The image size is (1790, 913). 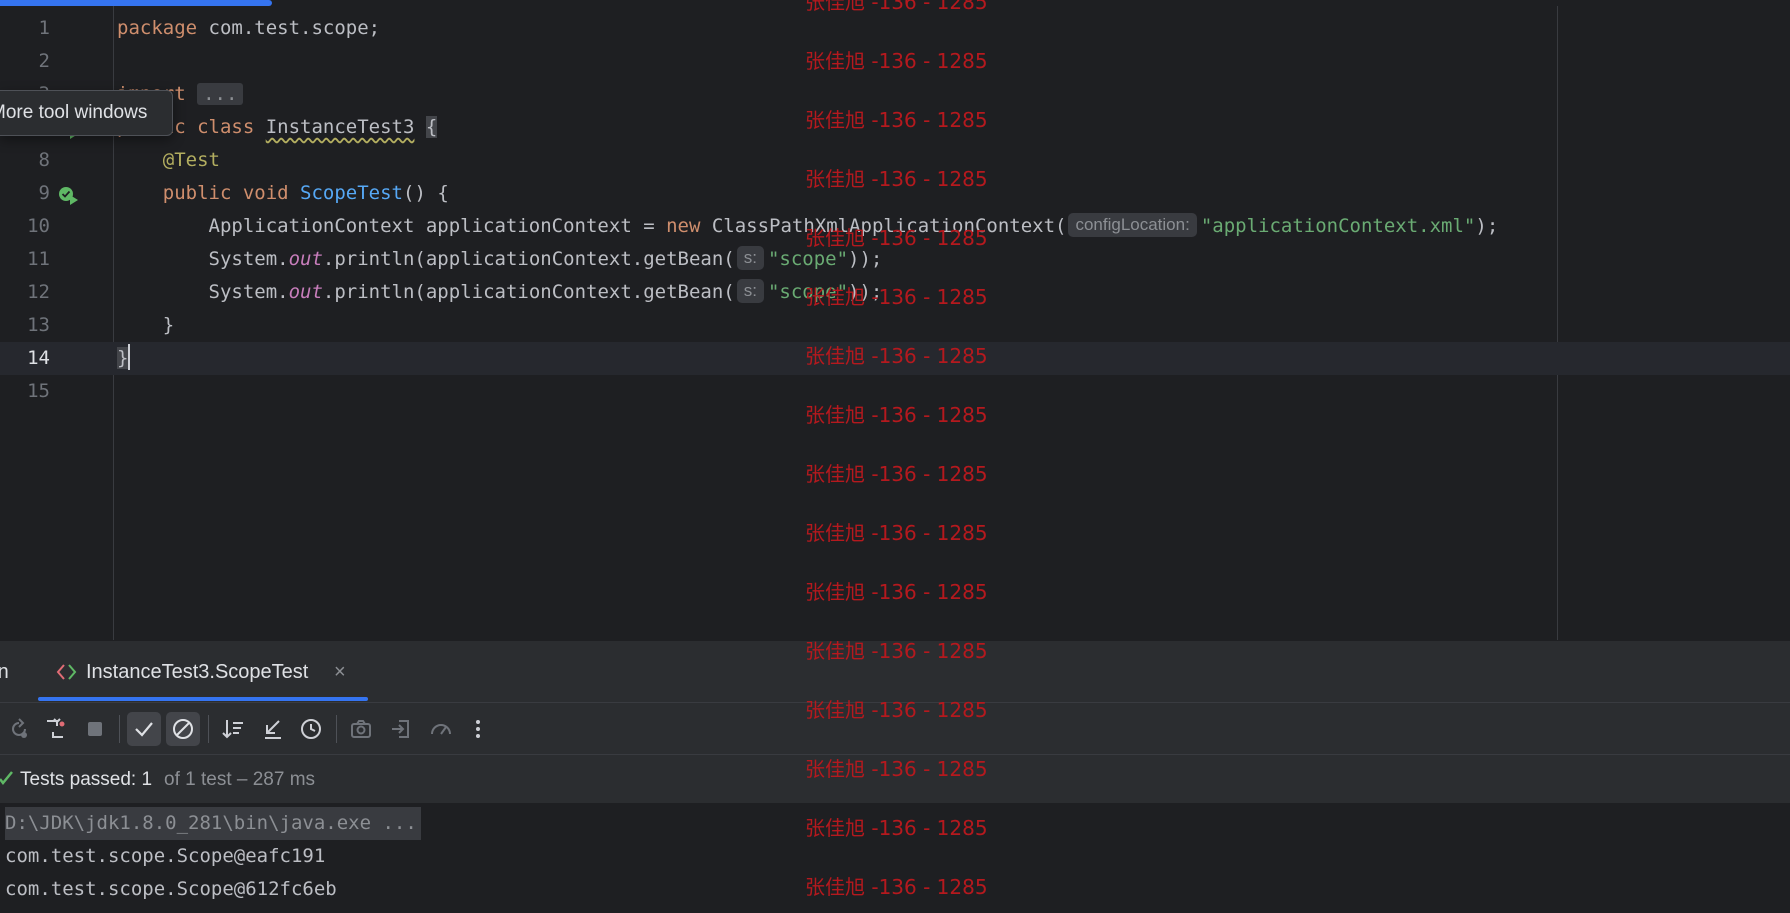 What do you see at coordinates (233, 729) in the screenshot?
I see `sort-icon` at bounding box center [233, 729].